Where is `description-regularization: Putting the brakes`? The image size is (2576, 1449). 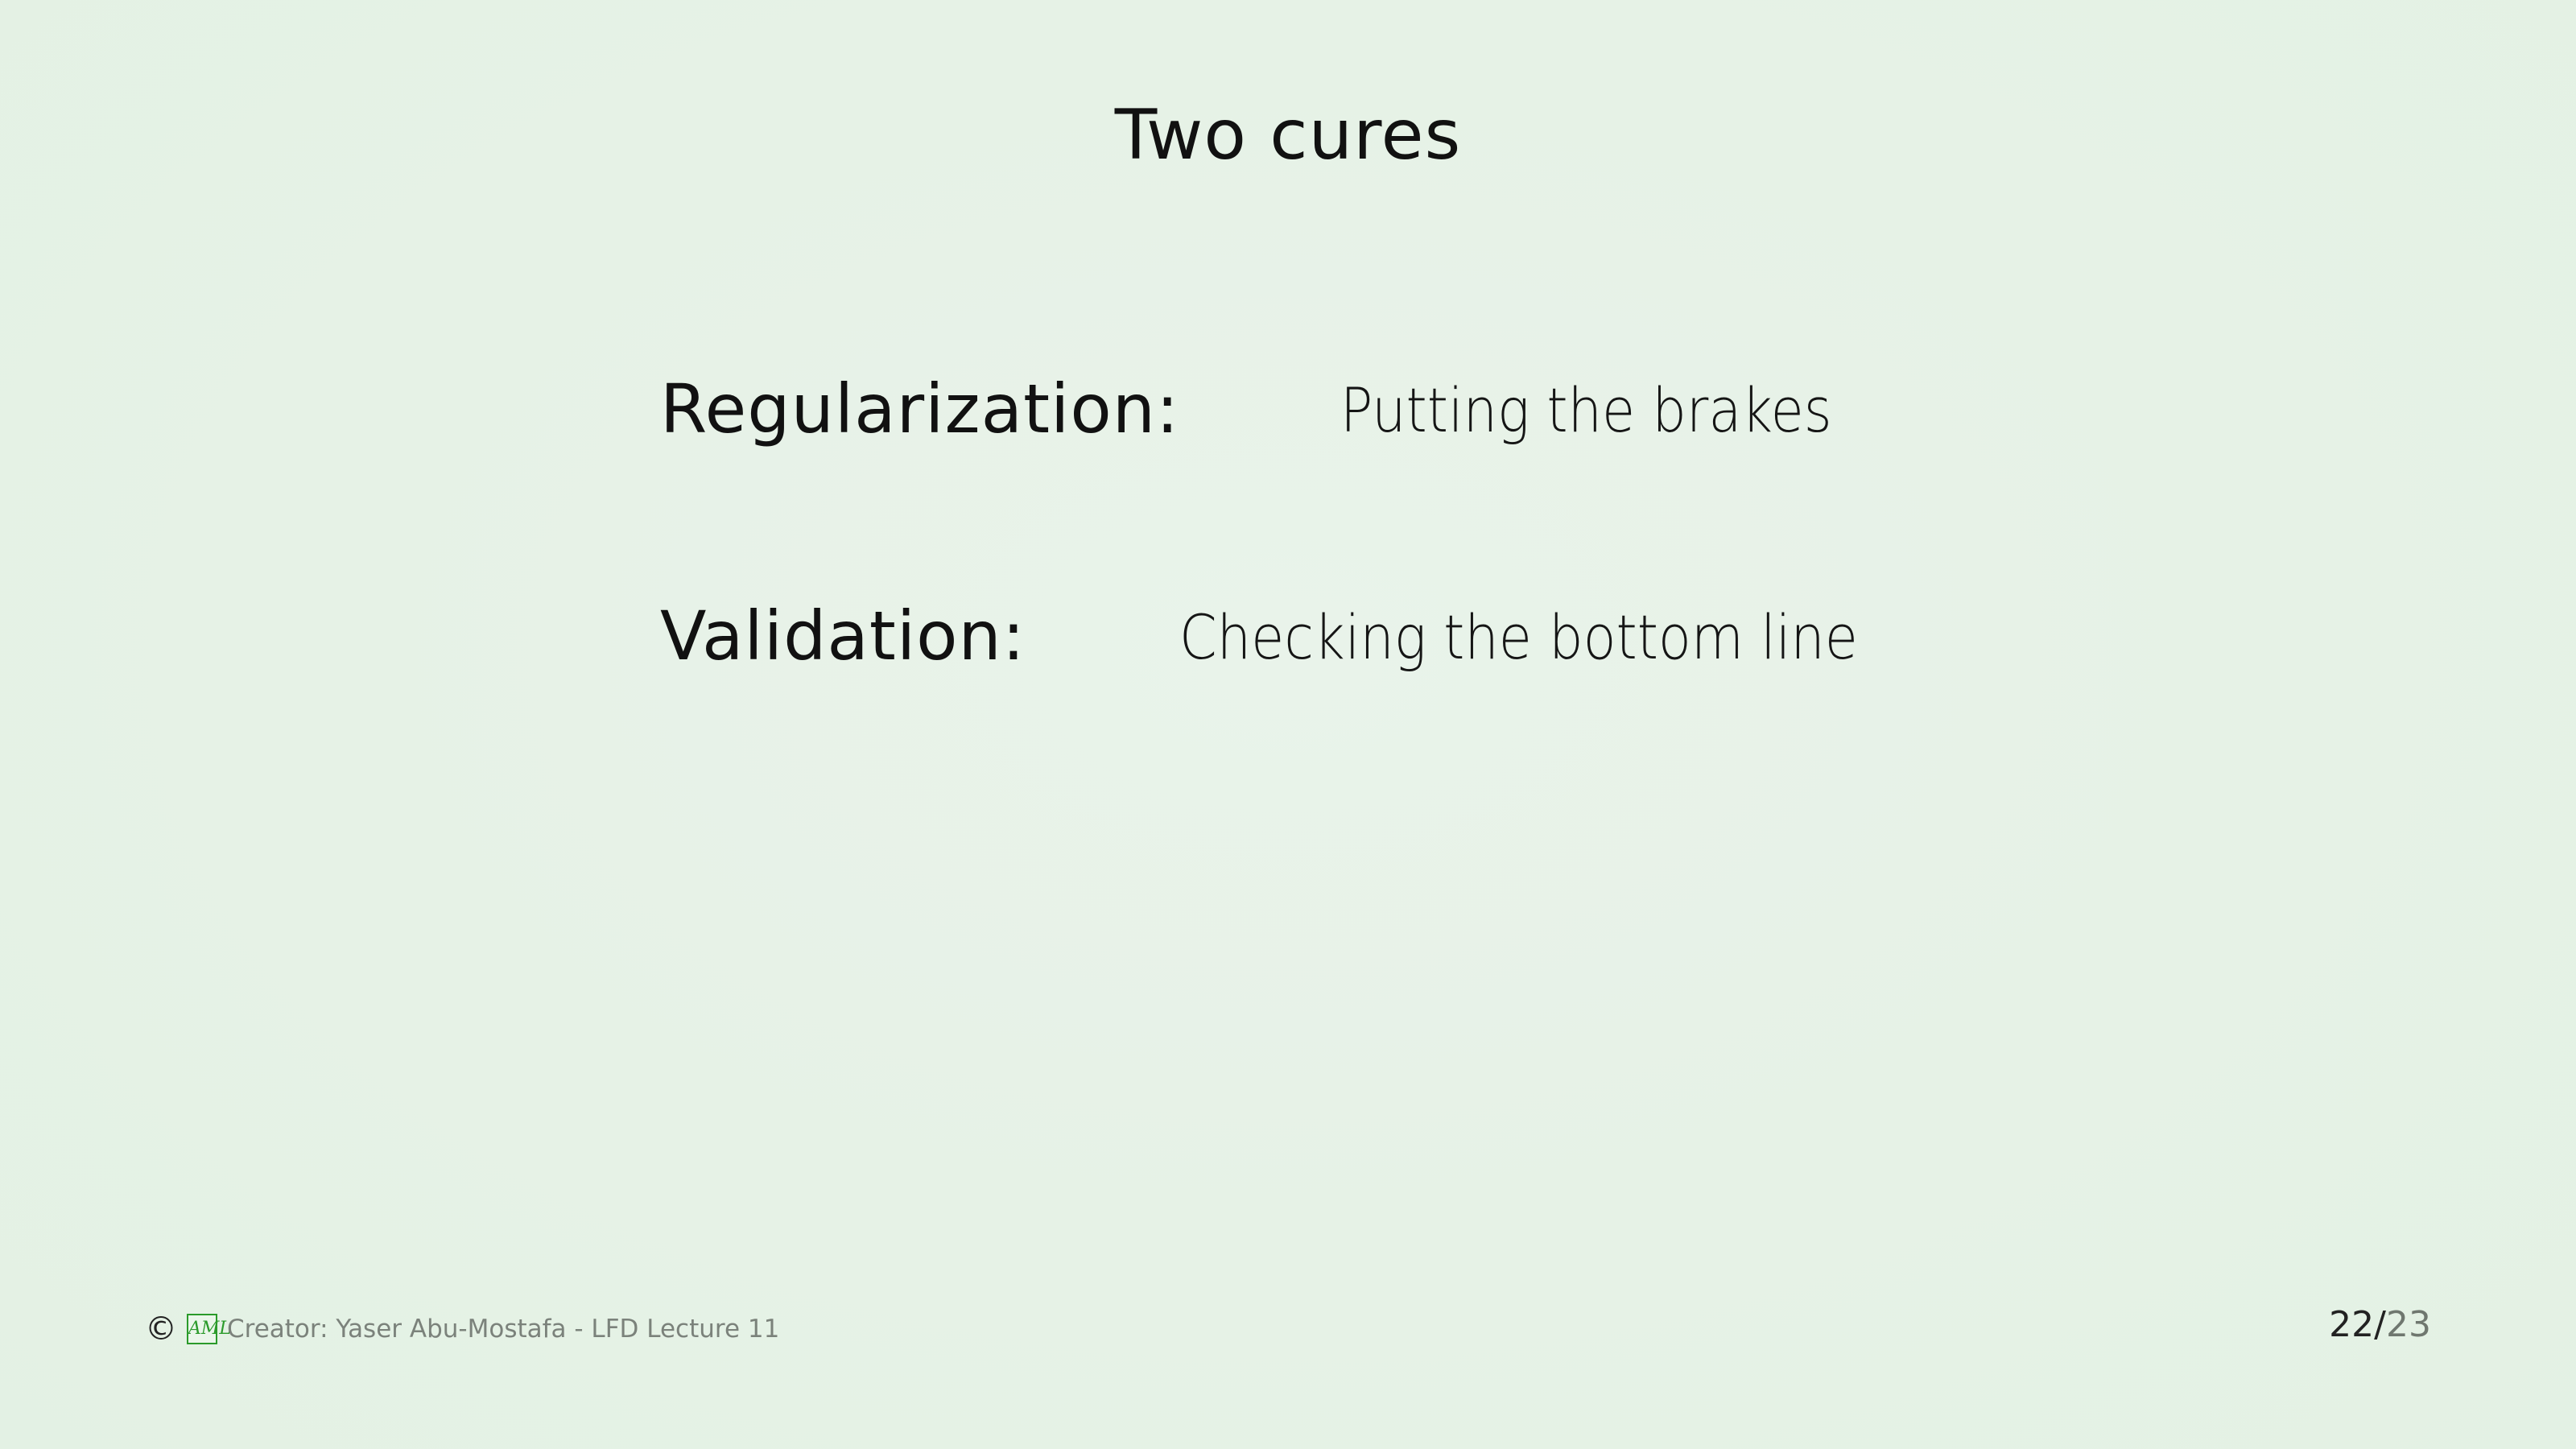
description-regularization: Putting the brakes is located at coordinates (1586, 410).